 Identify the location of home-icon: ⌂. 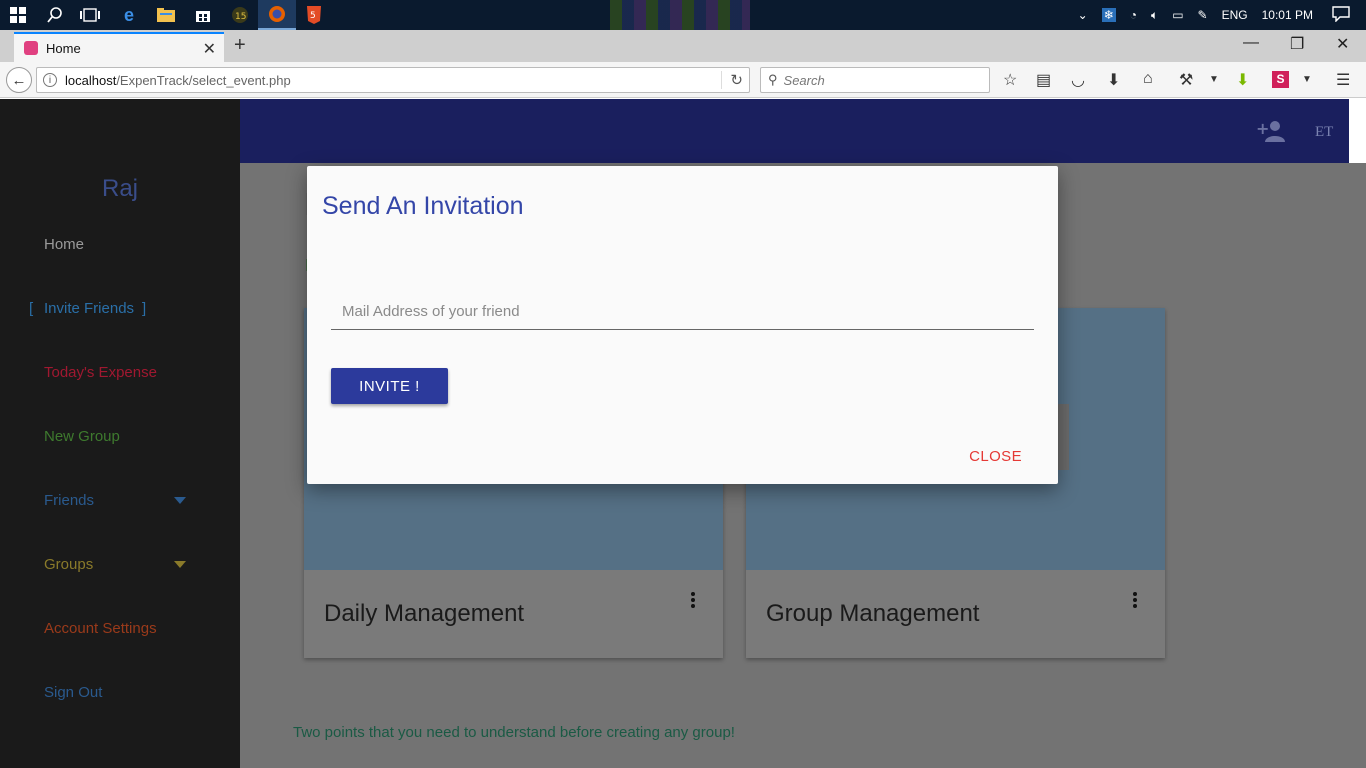
(1148, 79).